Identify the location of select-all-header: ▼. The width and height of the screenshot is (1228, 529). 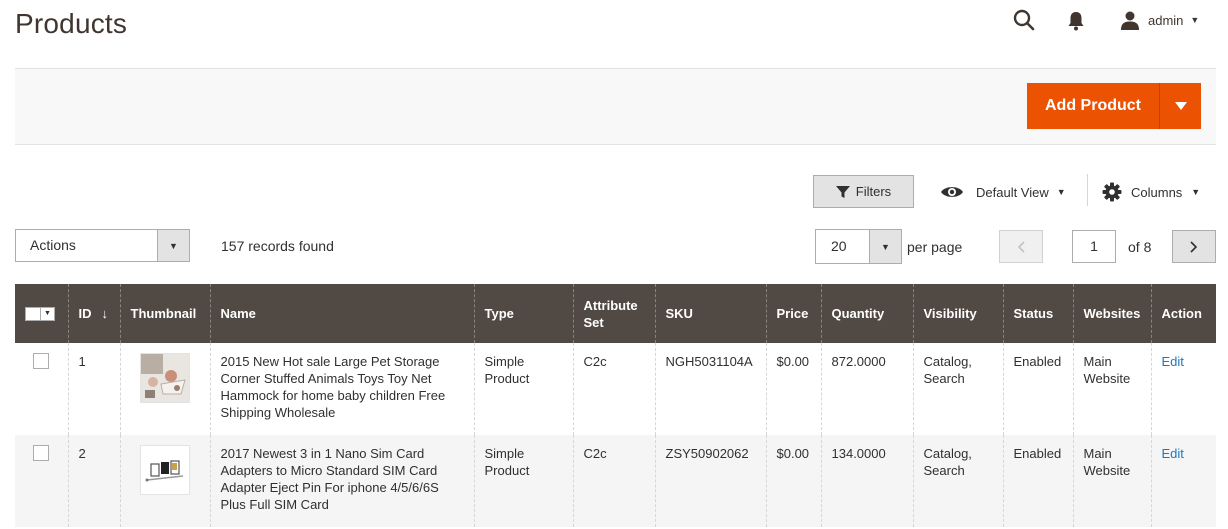
(41, 313).